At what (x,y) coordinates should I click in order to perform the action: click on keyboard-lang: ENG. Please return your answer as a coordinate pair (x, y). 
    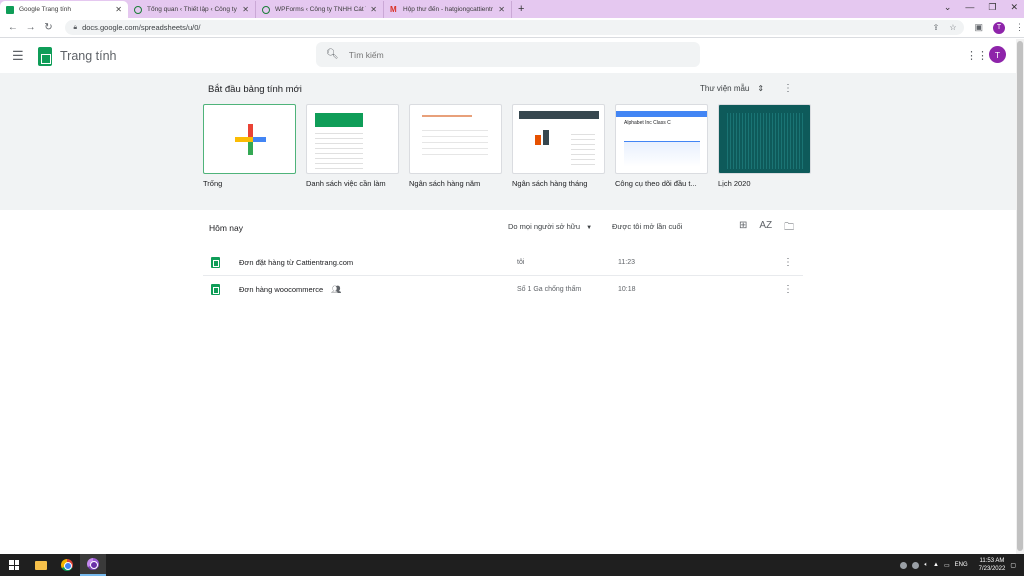
    Looking at the image, I should click on (961, 565).